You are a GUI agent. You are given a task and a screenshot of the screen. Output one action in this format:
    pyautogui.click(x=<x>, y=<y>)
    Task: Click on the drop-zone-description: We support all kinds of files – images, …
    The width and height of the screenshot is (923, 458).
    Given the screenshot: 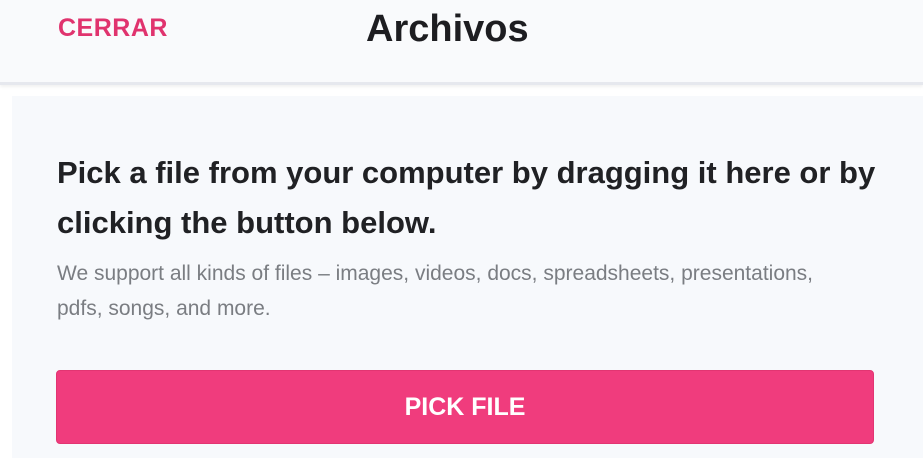 What is the action you would take?
    pyautogui.click(x=435, y=291)
    